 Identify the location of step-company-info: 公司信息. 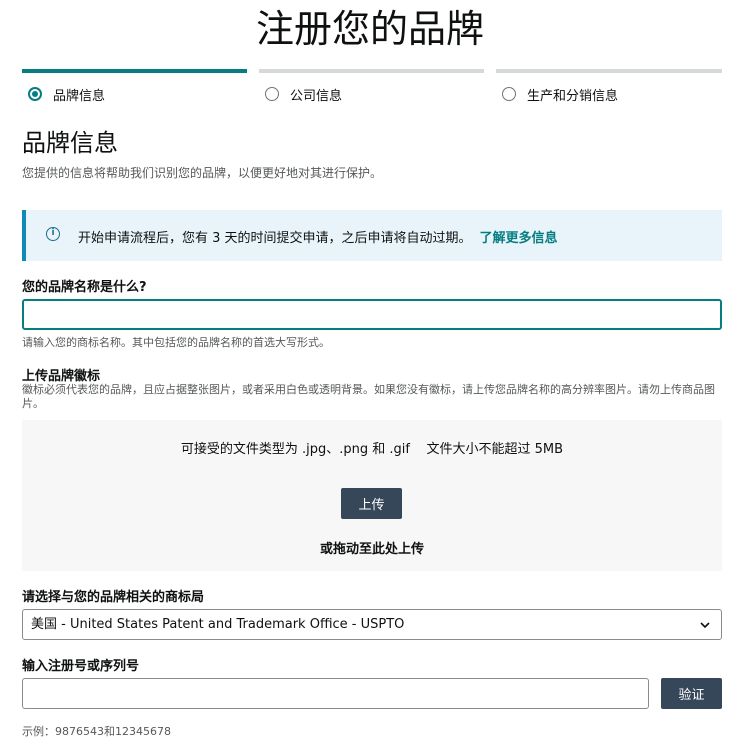
(303, 94).